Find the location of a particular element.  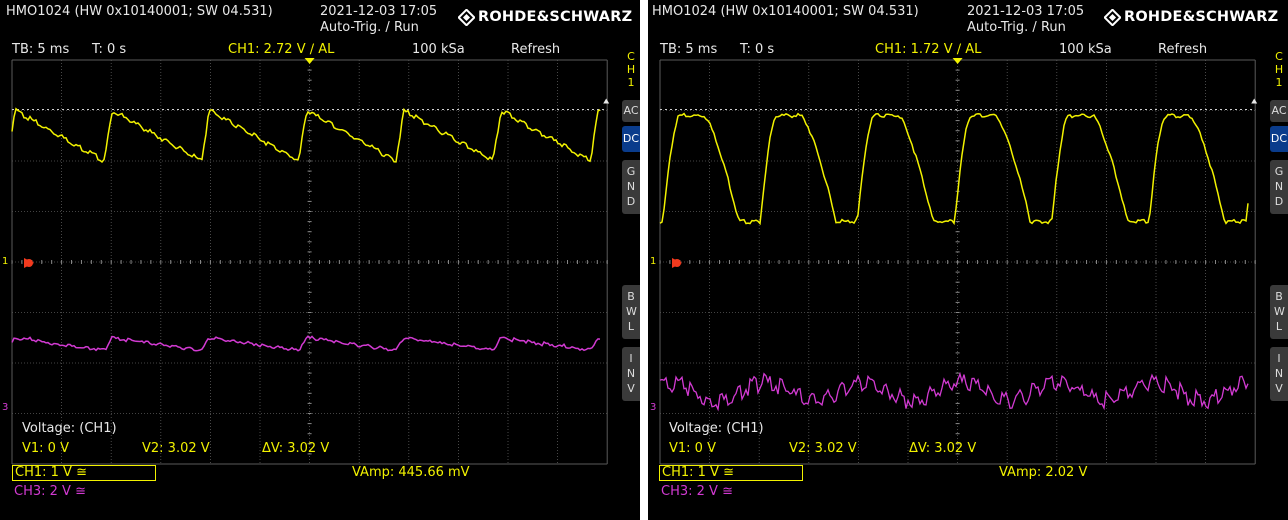

vamp-measurement: VAmp: 2.02 V is located at coordinates (1043, 472).